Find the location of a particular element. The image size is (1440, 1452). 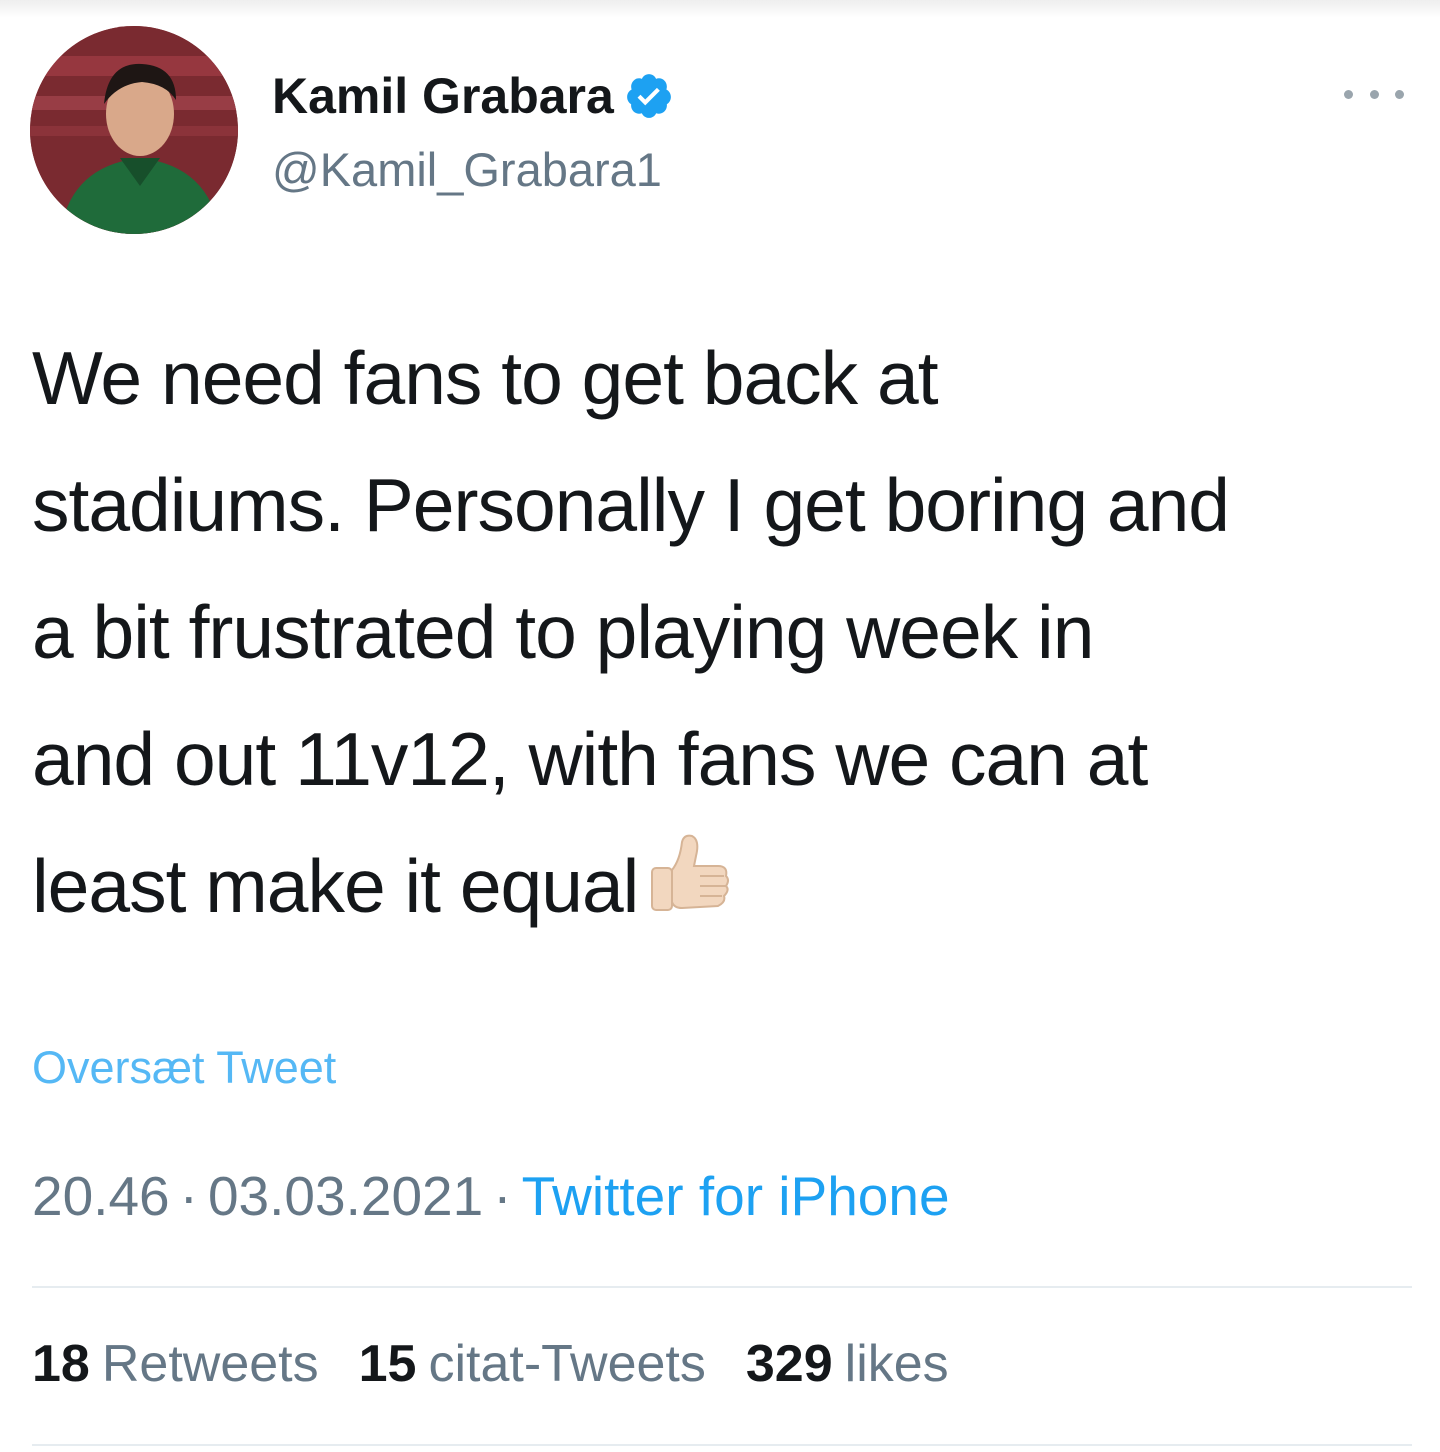

retweets-stat: 18 Retweets is located at coordinates (175, 1364).